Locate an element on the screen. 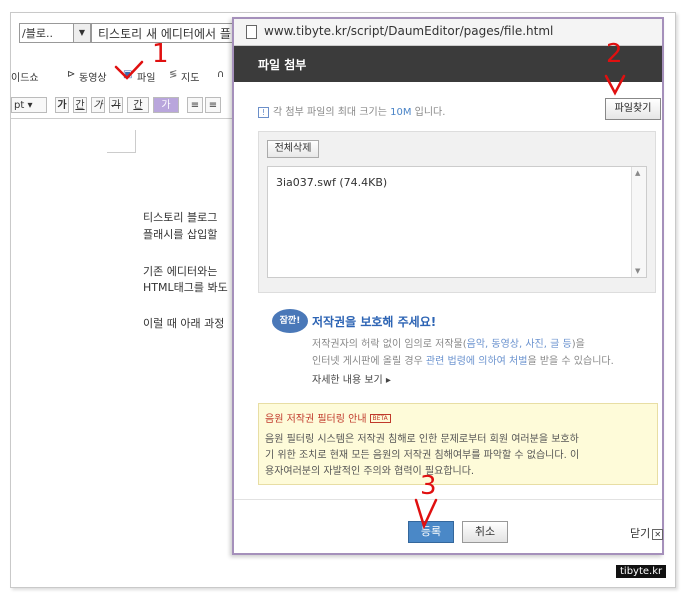  font-size-value: pt is located at coordinates (19, 105).